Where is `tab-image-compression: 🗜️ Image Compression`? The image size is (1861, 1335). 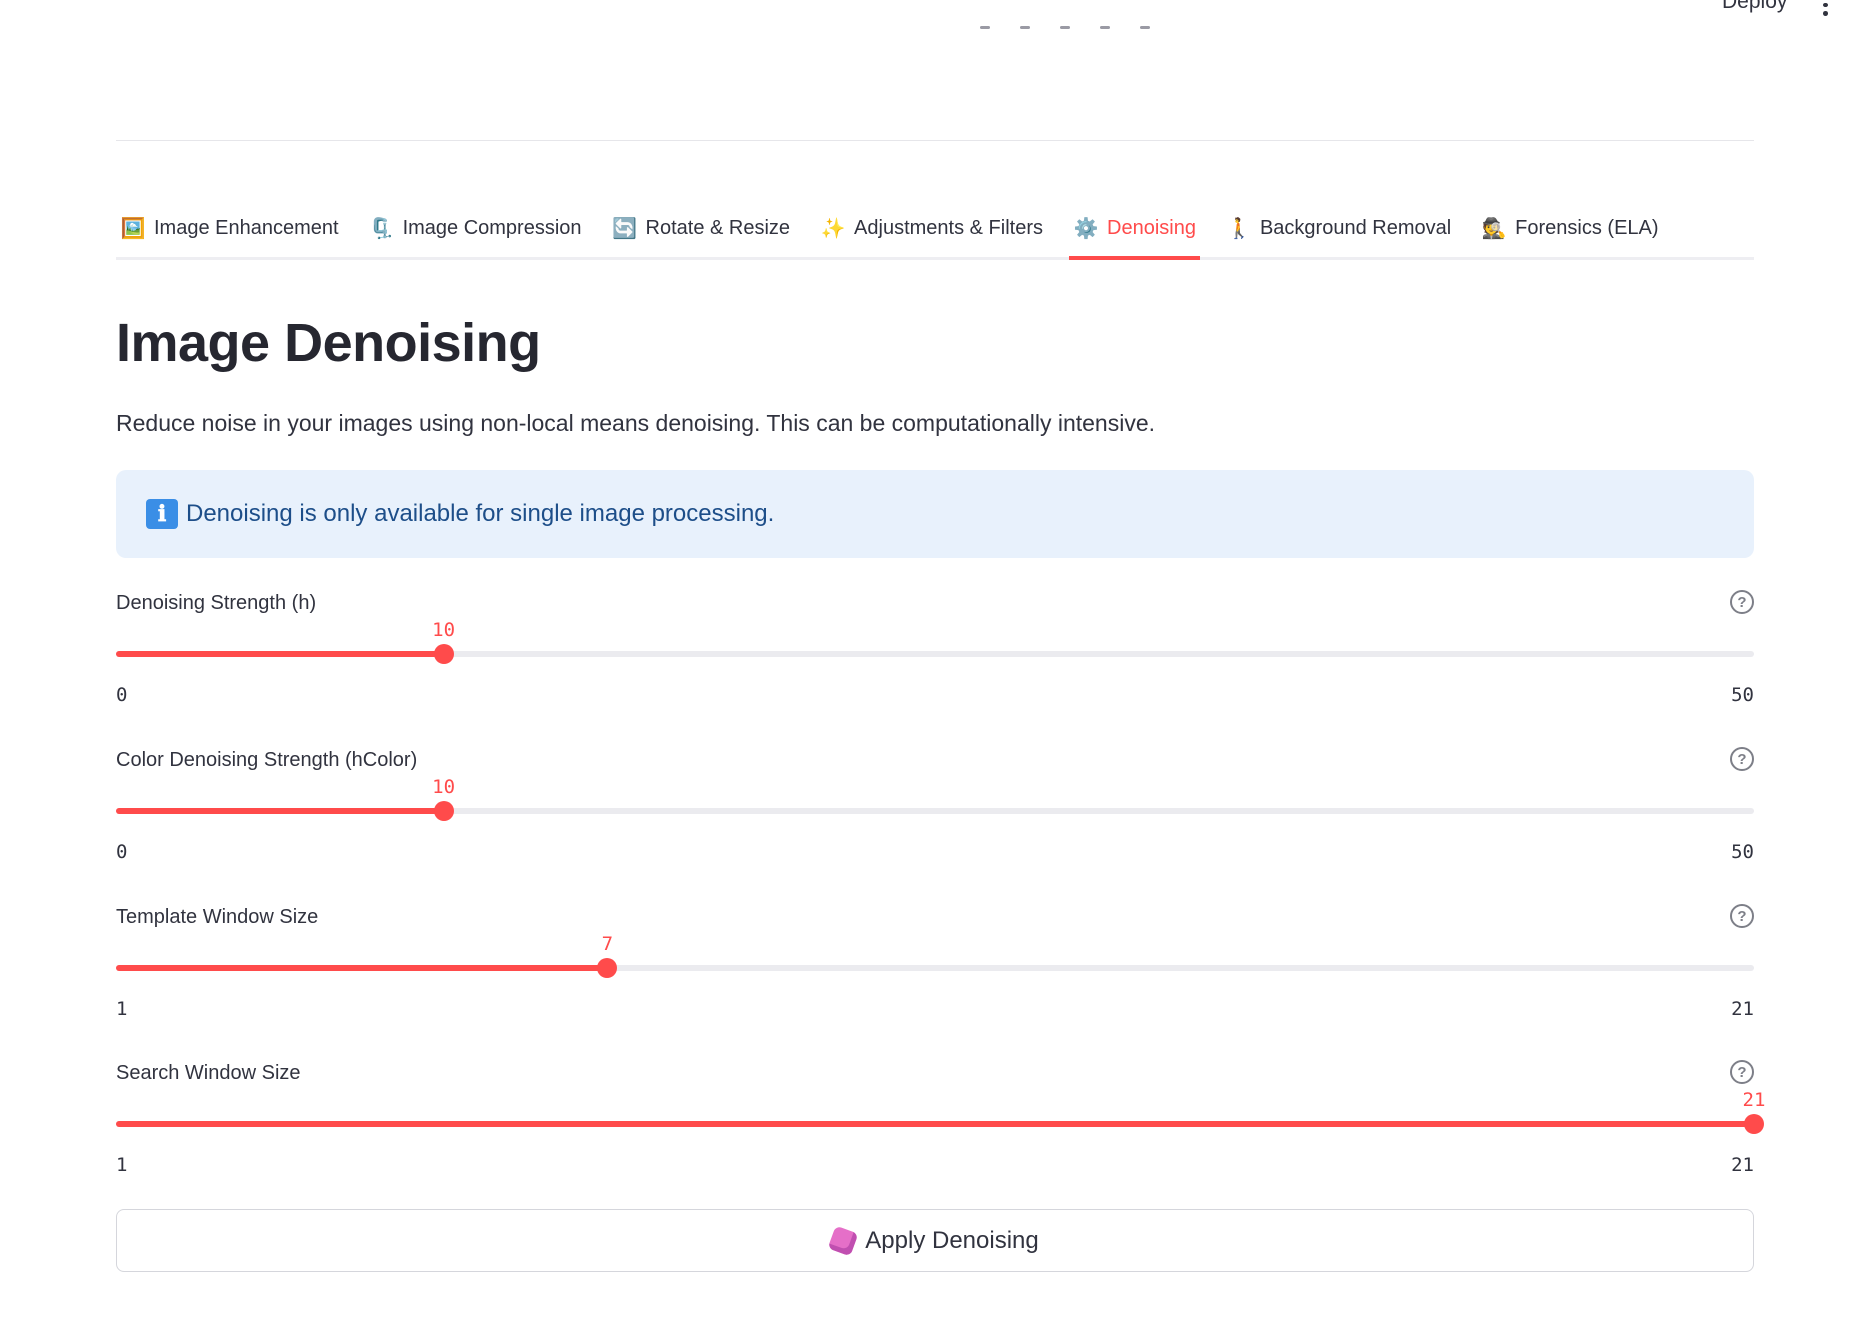
tab-image-compression: 🗜️ Image Compression is located at coordinates (475, 228).